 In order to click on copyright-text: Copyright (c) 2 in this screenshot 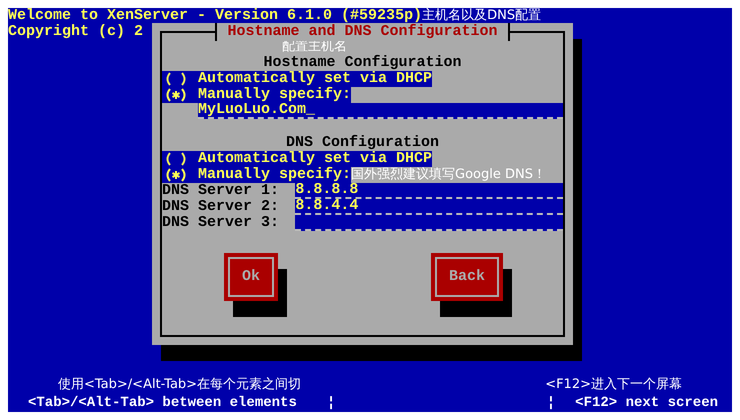, I will do `click(76, 32)`.